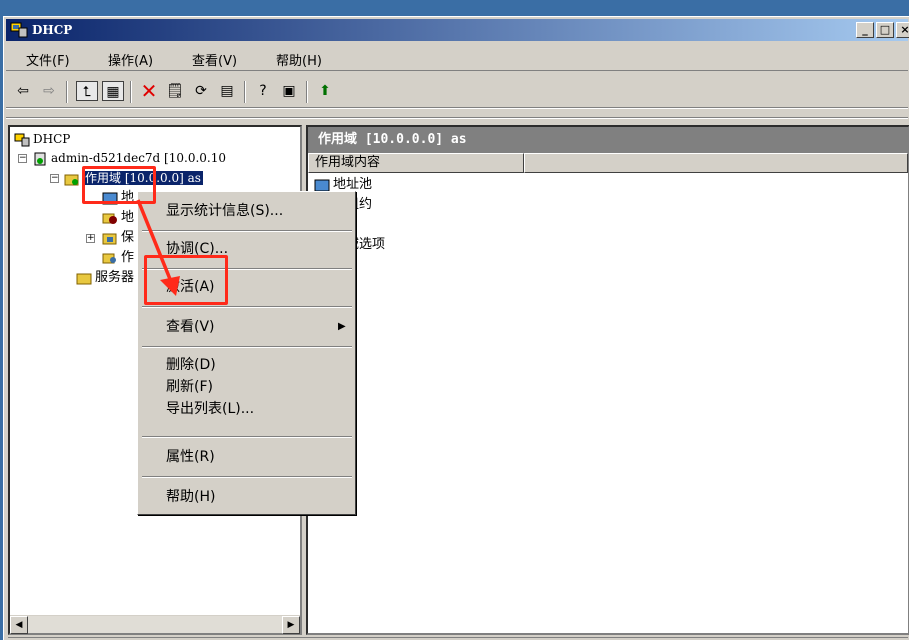 This screenshot has height=640, width=909. I want to click on toolbar: ⇦ ⇨ ⮤ ▦ ✕ 🗒 ⟳ ▤ ? ▣ ⬆, so click(457, 91).